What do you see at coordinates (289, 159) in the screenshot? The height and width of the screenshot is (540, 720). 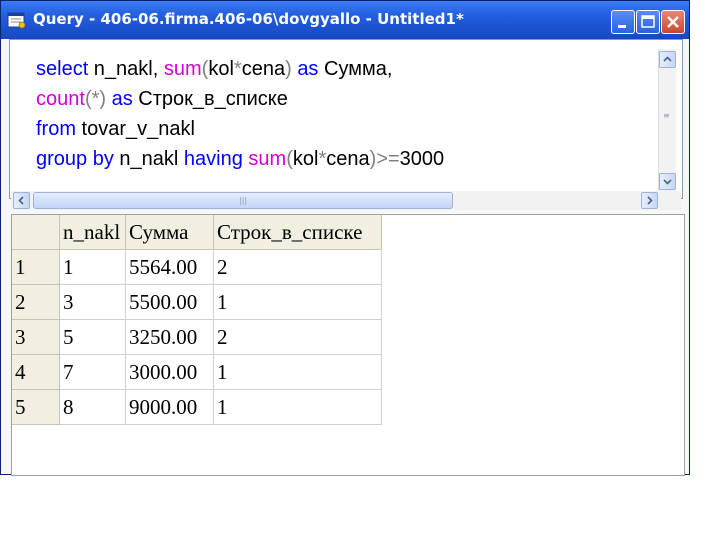 I see `sql-token: (` at bounding box center [289, 159].